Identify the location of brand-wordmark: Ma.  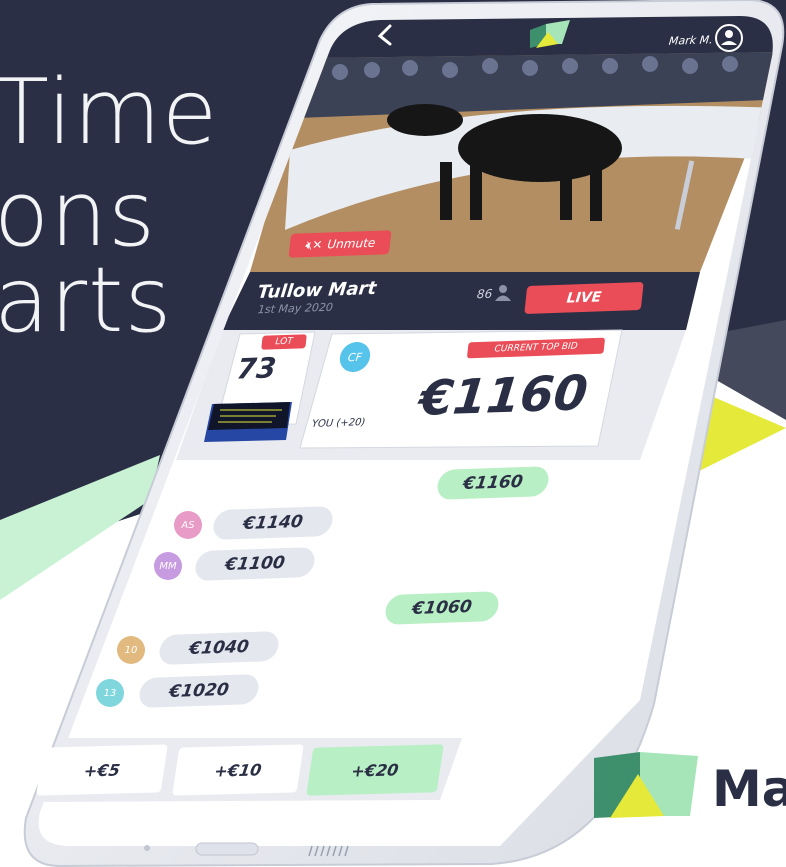
(749, 789).